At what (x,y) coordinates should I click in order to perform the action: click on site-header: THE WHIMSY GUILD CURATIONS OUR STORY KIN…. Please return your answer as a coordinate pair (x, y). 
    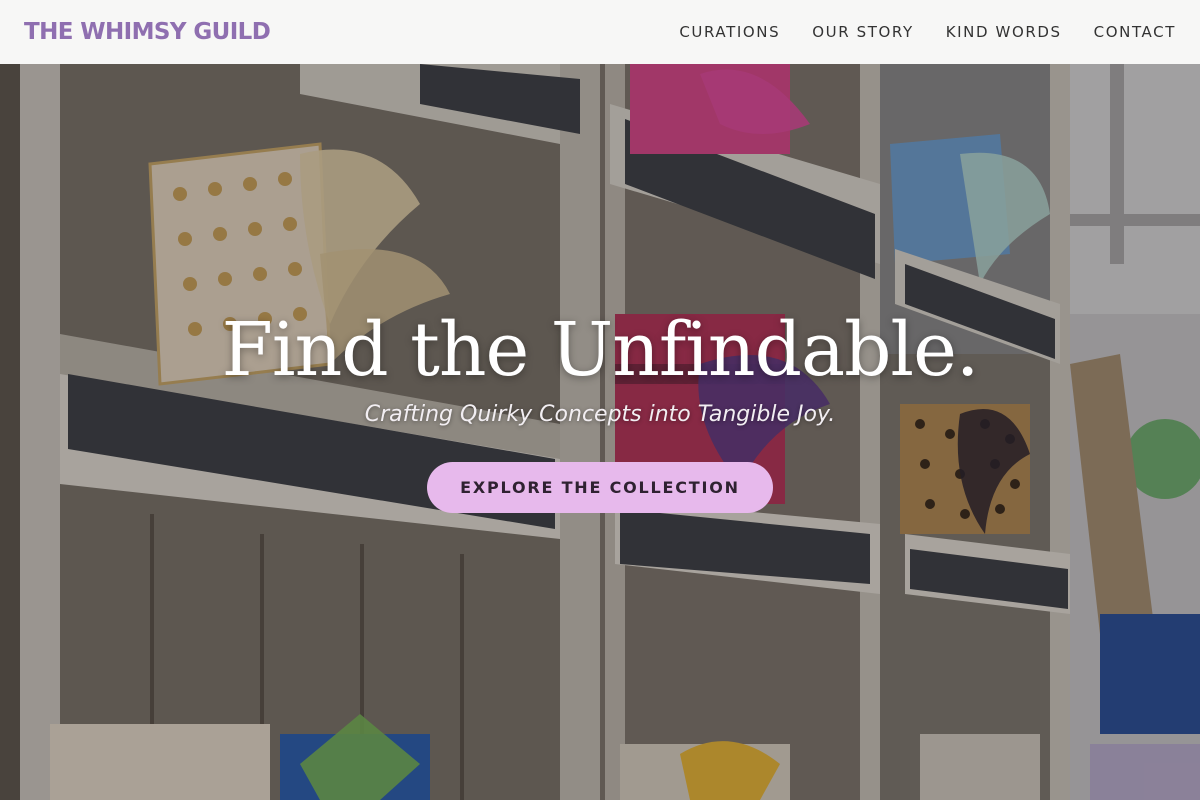
    Looking at the image, I should click on (600, 32).